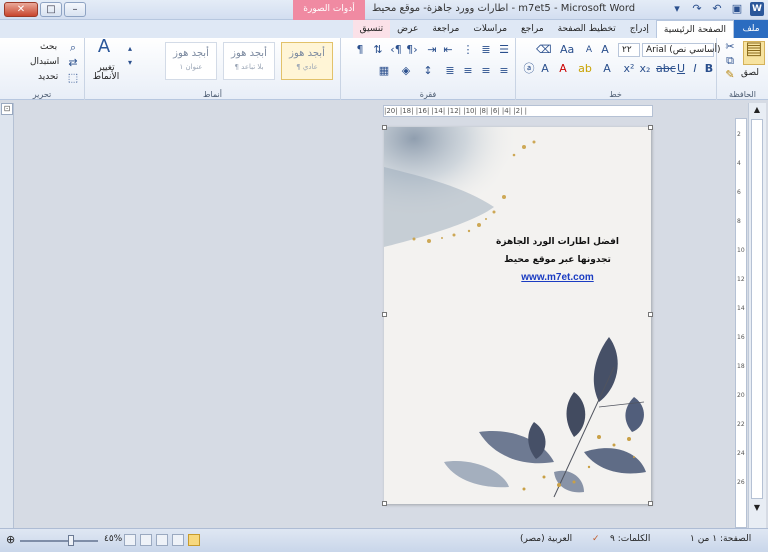 This screenshot has width=768, height=552. I want to click on tab-7: عرض, so click(407, 29).